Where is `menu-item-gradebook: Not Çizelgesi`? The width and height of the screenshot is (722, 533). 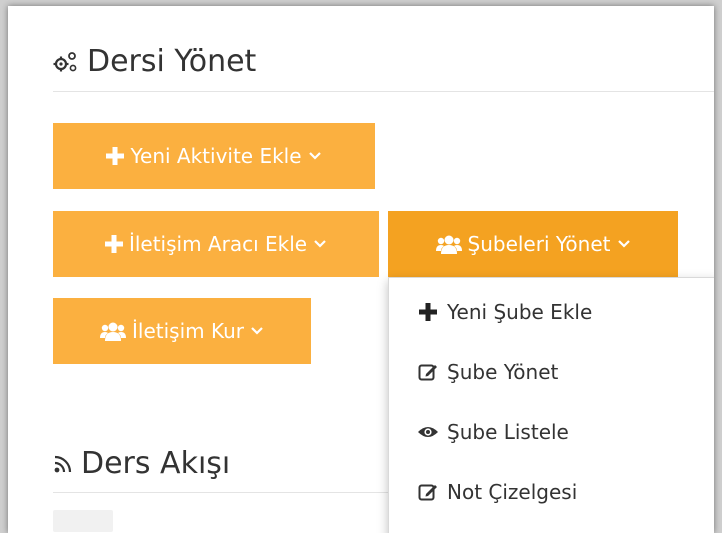
menu-item-gradebook: Not Çizelgesi is located at coordinates (497, 492).